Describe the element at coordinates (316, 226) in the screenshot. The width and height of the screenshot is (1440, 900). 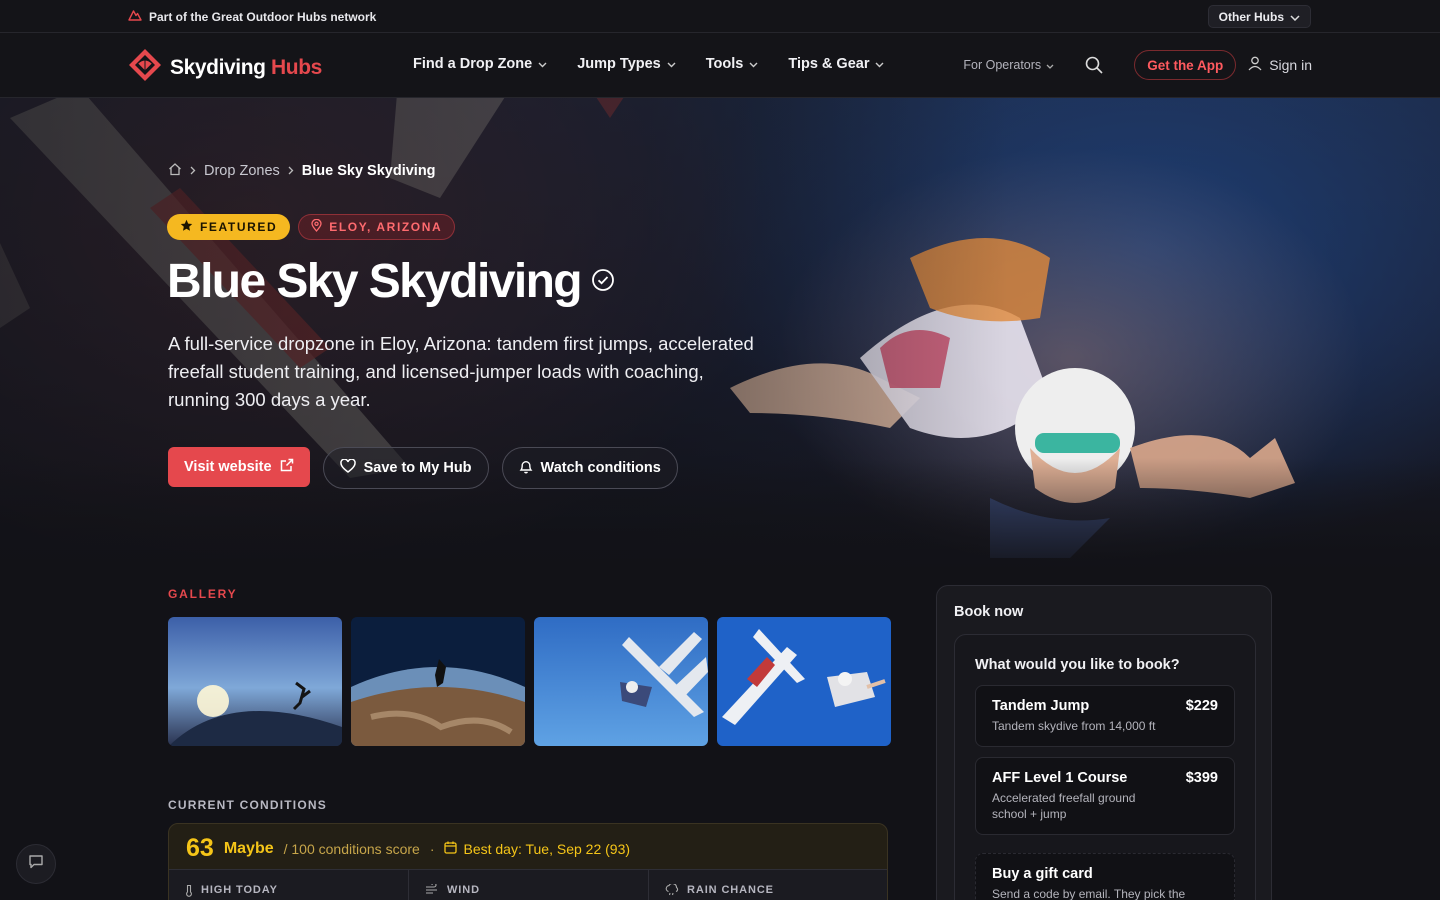
I see `map-pin-icon` at that location.